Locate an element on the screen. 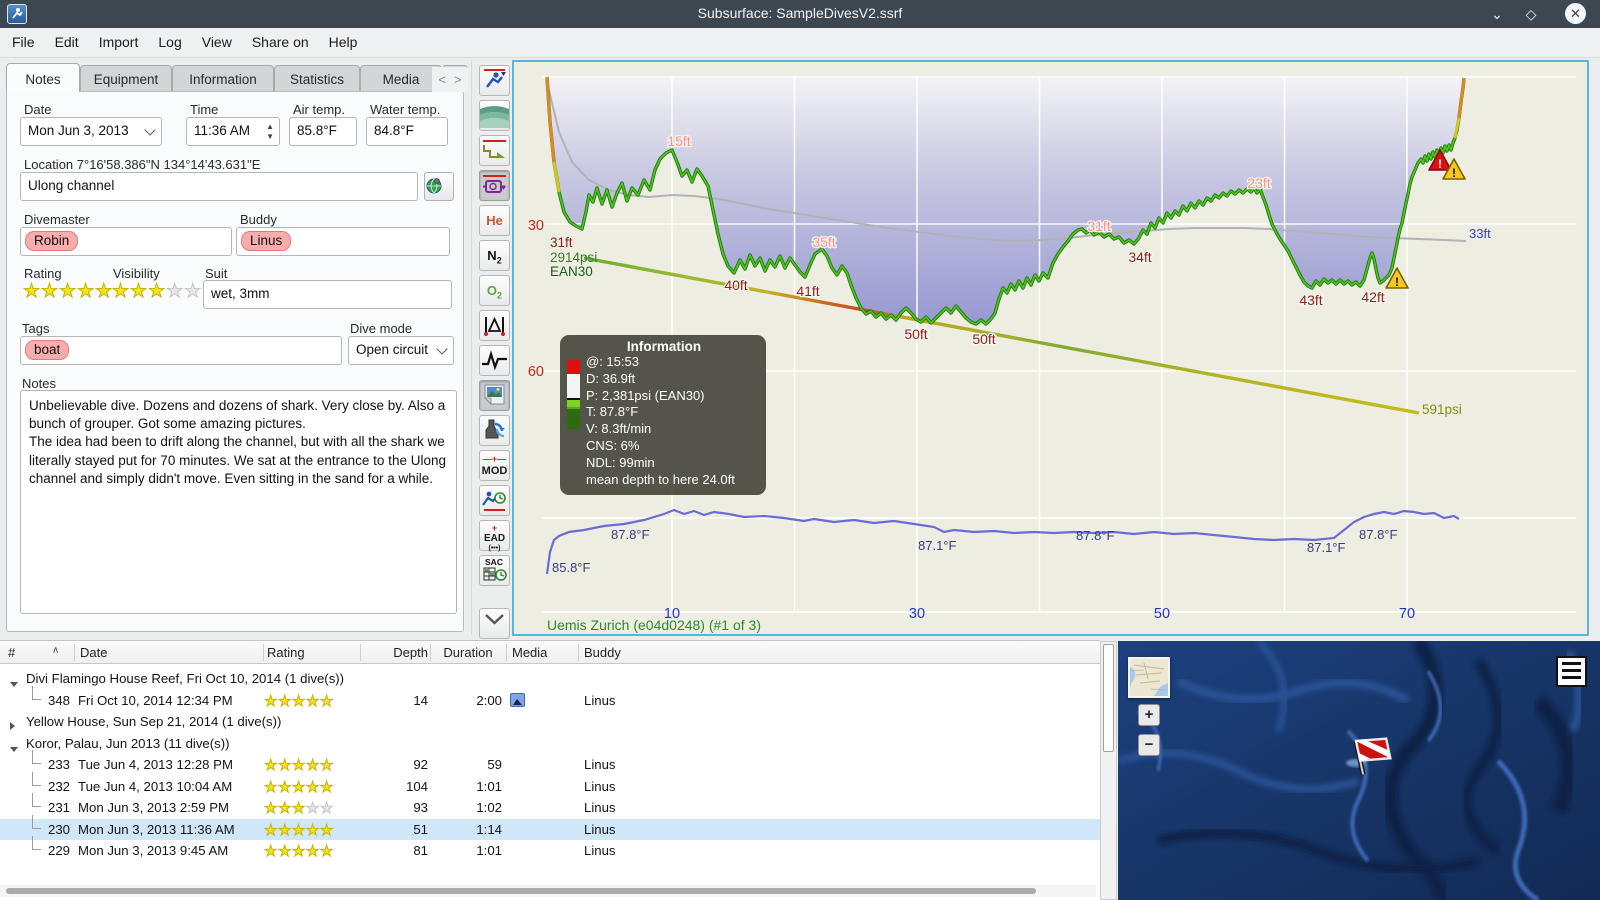 This screenshot has height=900, width=1600. info-box-line: NDL: 99min is located at coordinates (620, 462).